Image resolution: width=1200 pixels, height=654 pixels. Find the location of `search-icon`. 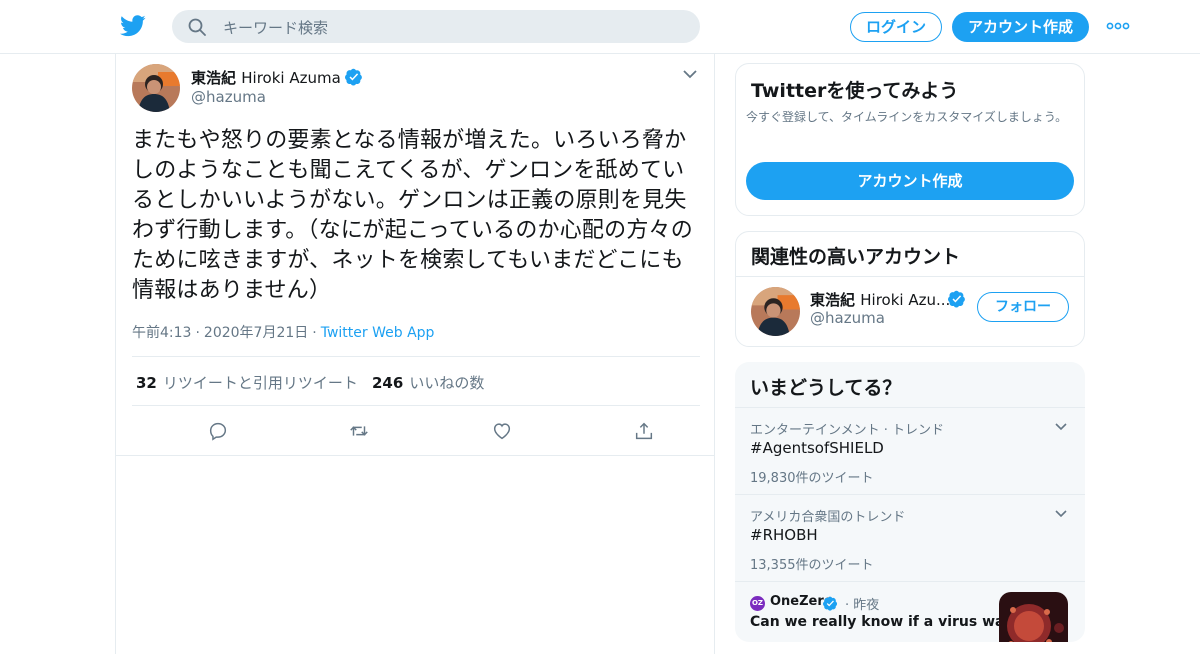

search-icon is located at coordinates (197, 27).